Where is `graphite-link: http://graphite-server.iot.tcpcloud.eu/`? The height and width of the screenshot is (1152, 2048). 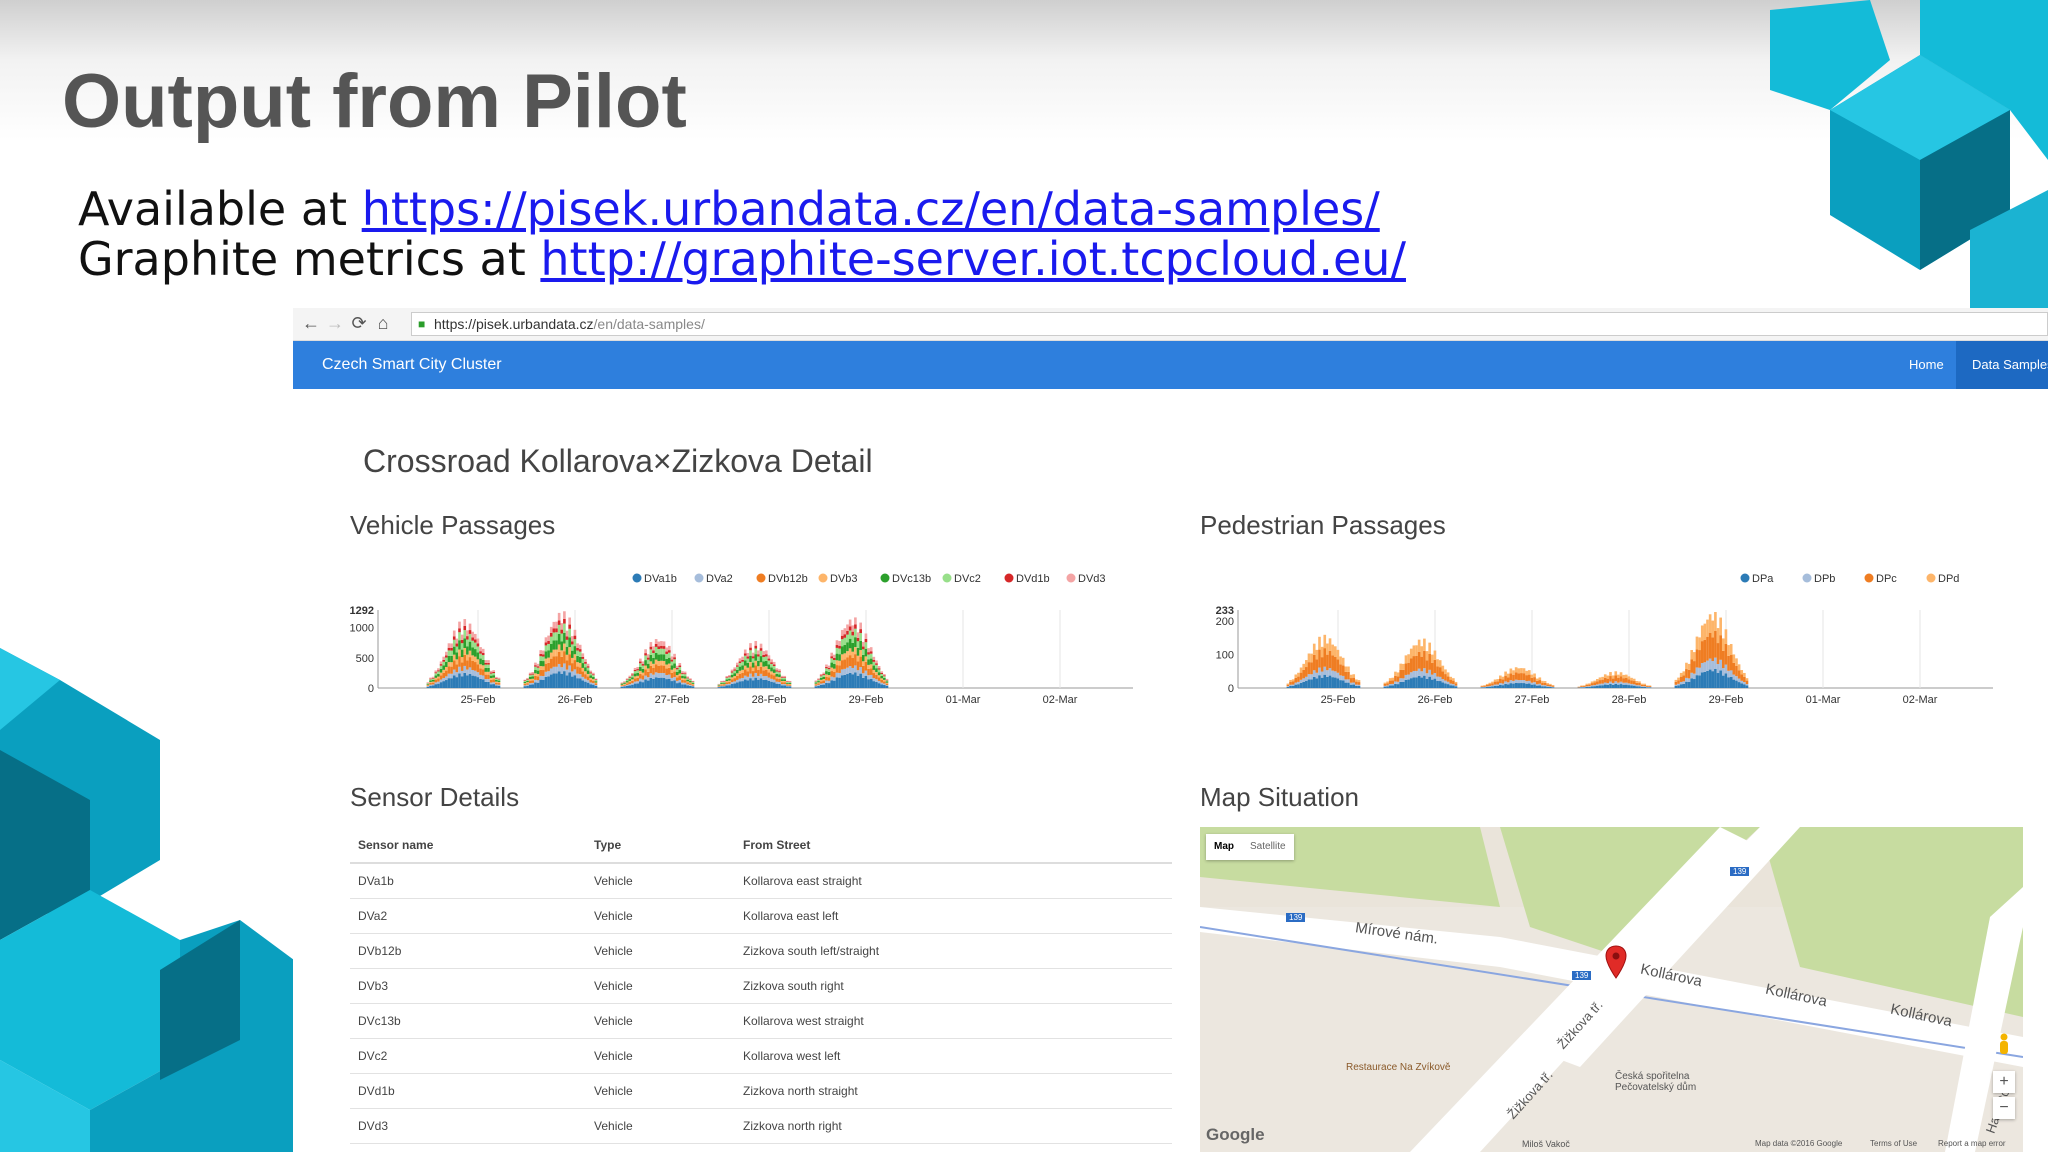
graphite-link: http://graphite-server.iot.tcpcloud.eu/ is located at coordinates (973, 259).